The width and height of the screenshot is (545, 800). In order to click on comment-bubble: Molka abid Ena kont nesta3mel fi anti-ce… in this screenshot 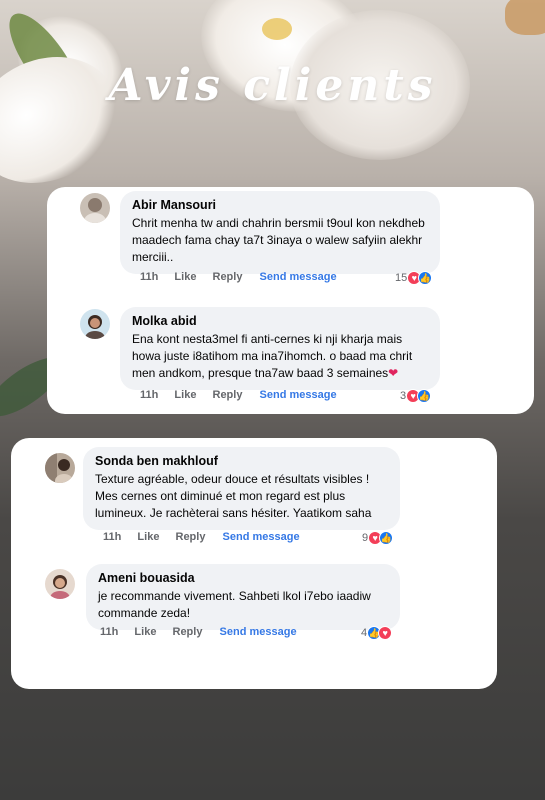, I will do `click(280, 348)`.